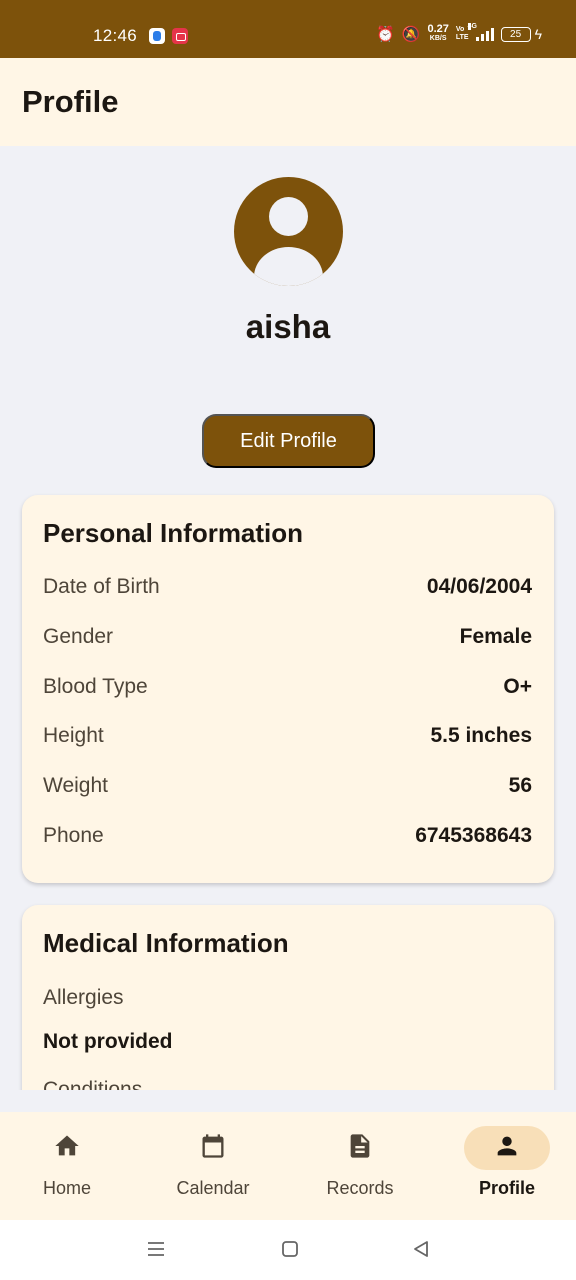 The width and height of the screenshot is (576, 1280). Describe the element at coordinates (213, 1166) in the screenshot. I see `nav-item-calendar: Calendar` at that location.